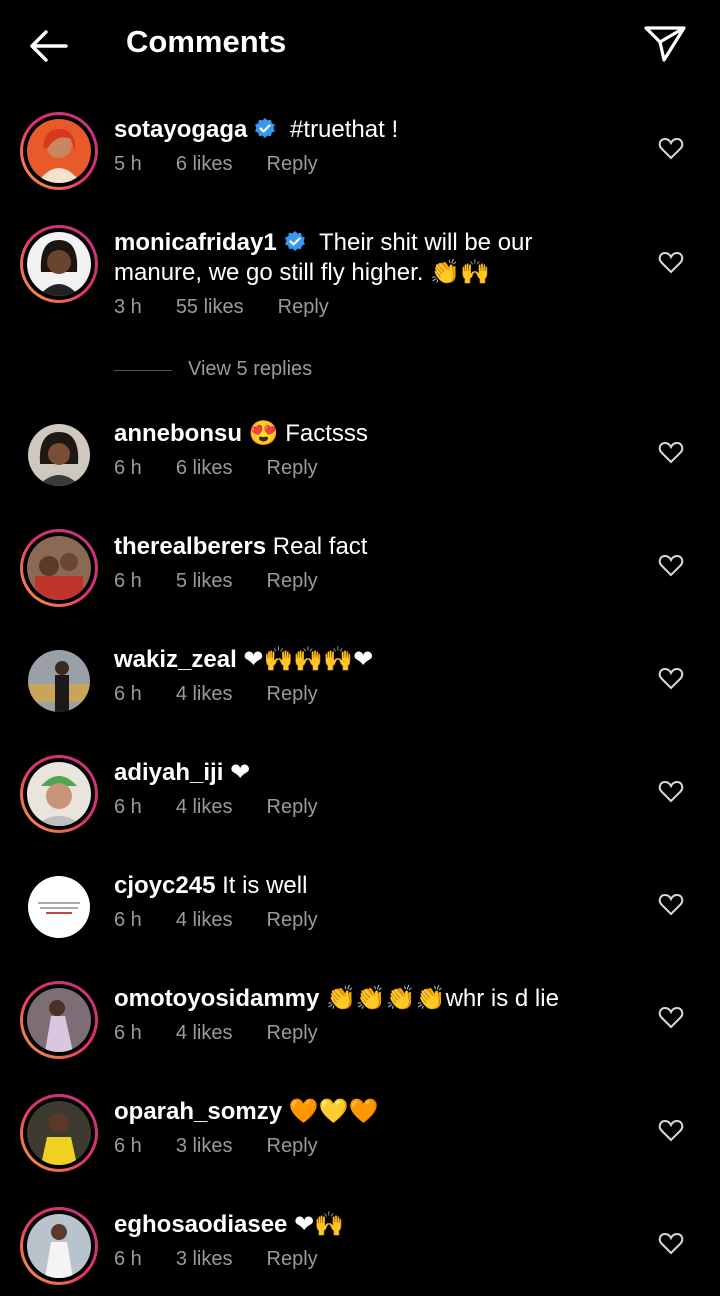 This screenshot has width=720, height=1296. What do you see at coordinates (360, 801) in the screenshot?
I see `comment-item: adiyah_iji ❤ 6 h 4 likes Reply` at bounding box center [360, 801].